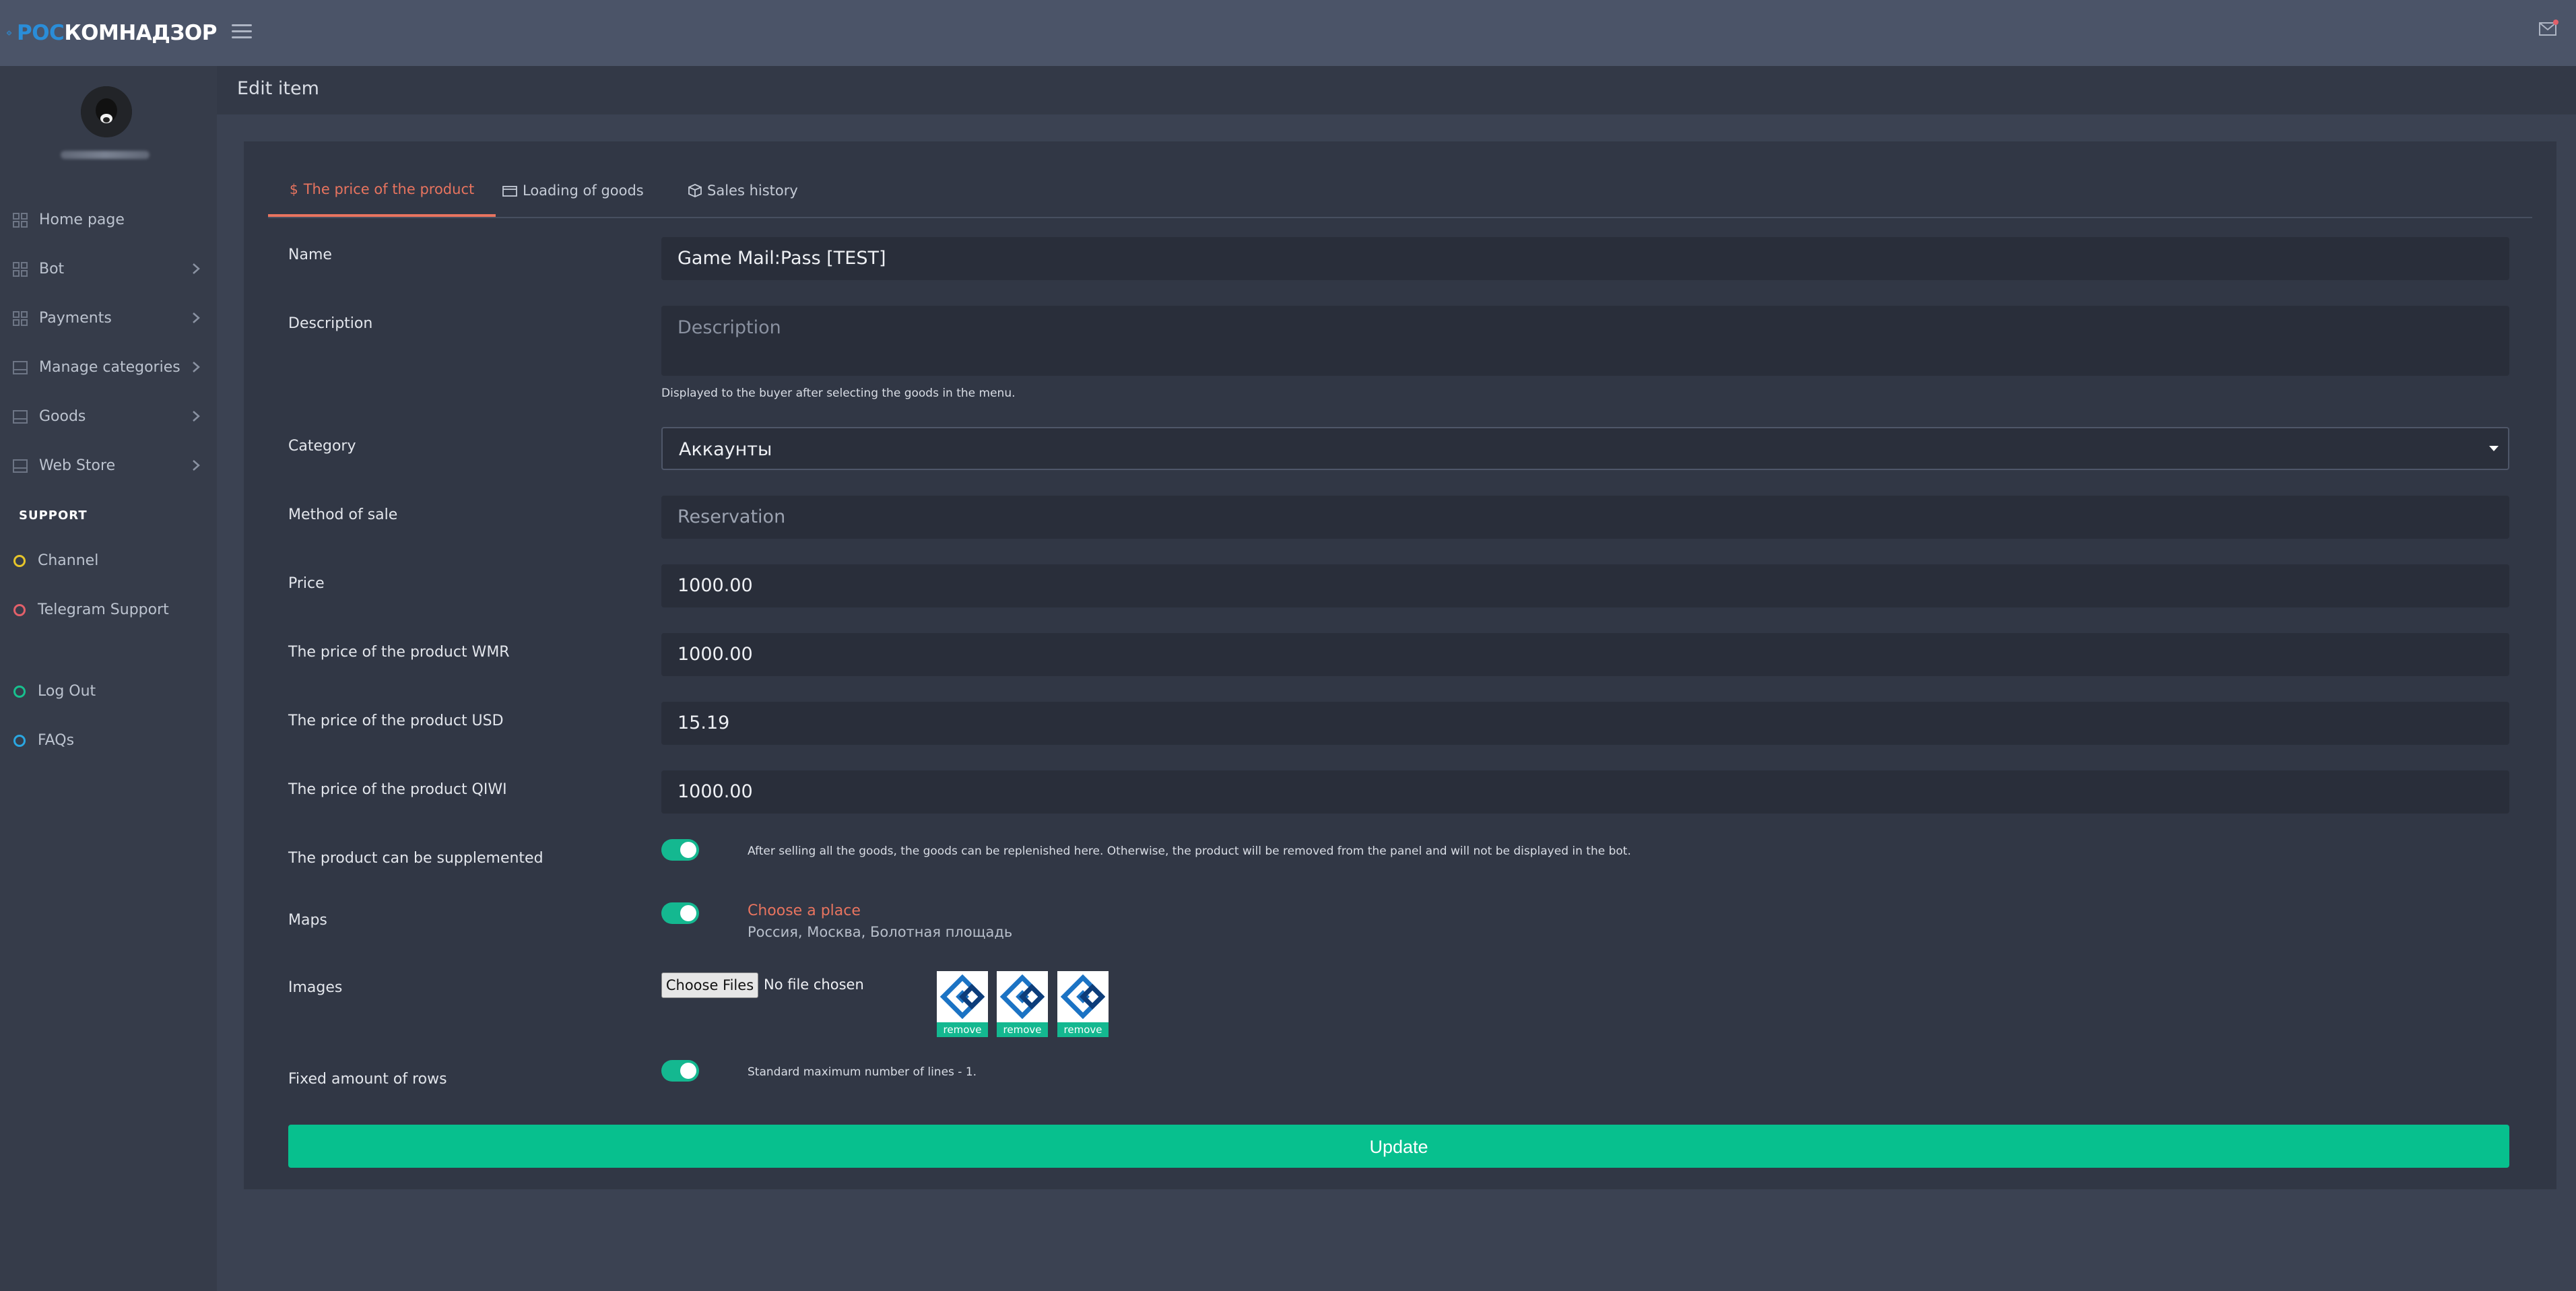 Image resolution: width=2576 pixels, height=1291 pixels. What do you see at coordinates (2548, 28) in the screenshot?
I see `mail-icon` at bounding box center [2548, 28].